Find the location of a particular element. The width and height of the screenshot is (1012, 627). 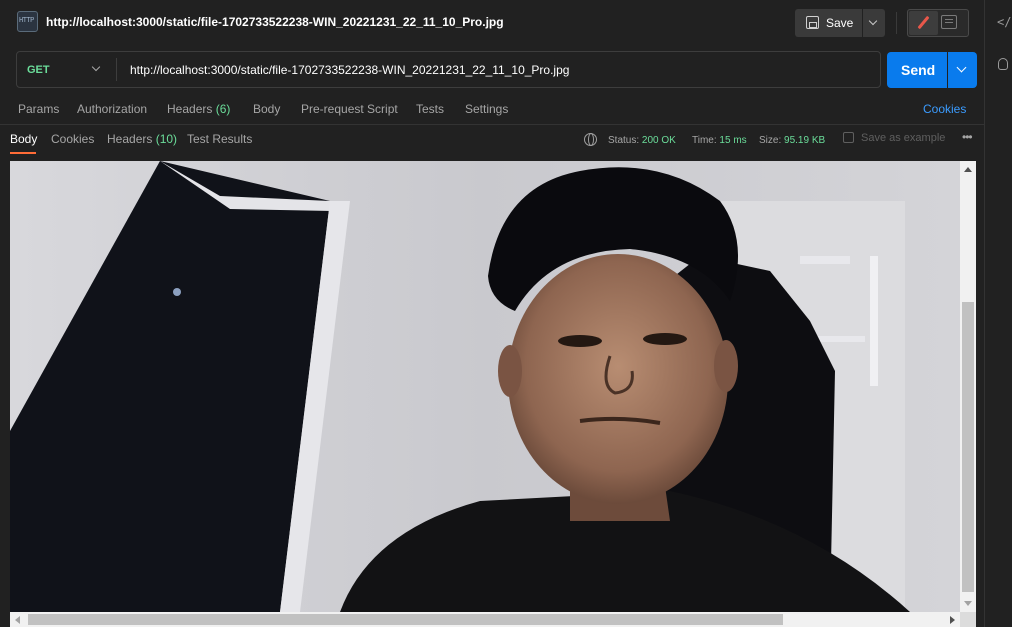

tab-params: Params is located at coordinates (38, 109).